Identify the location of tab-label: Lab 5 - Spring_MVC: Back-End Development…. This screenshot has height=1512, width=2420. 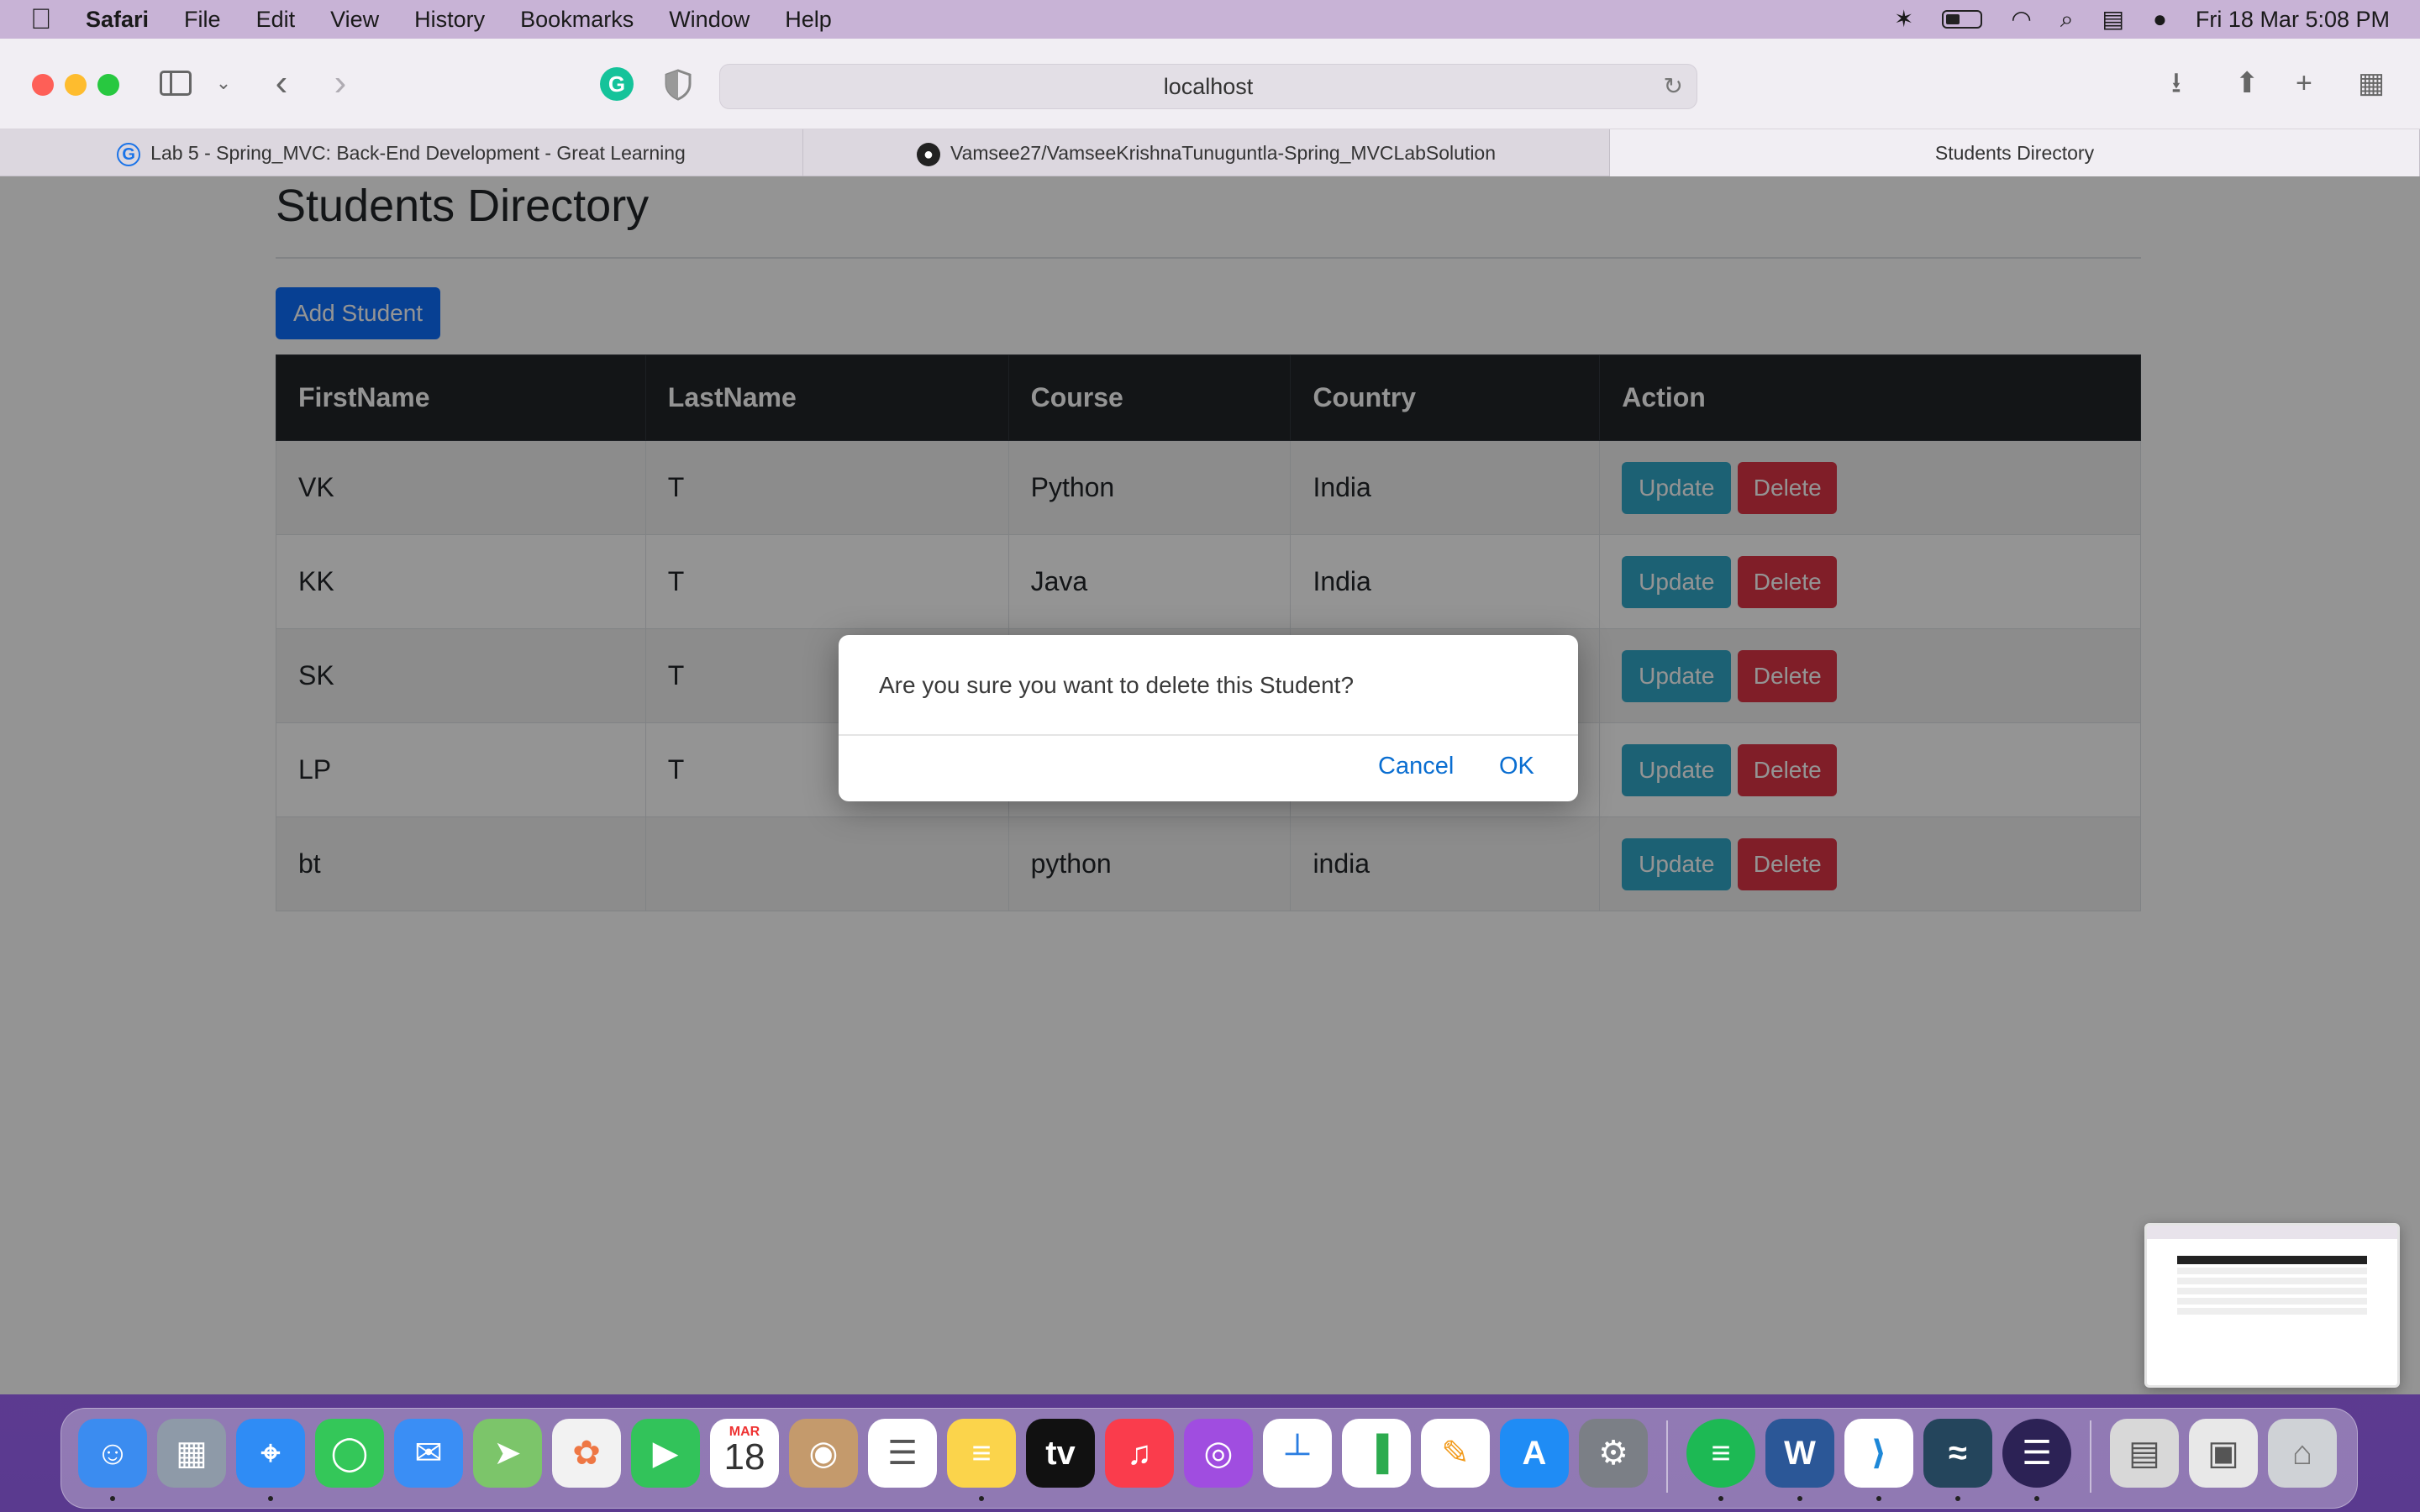
(418, 153).